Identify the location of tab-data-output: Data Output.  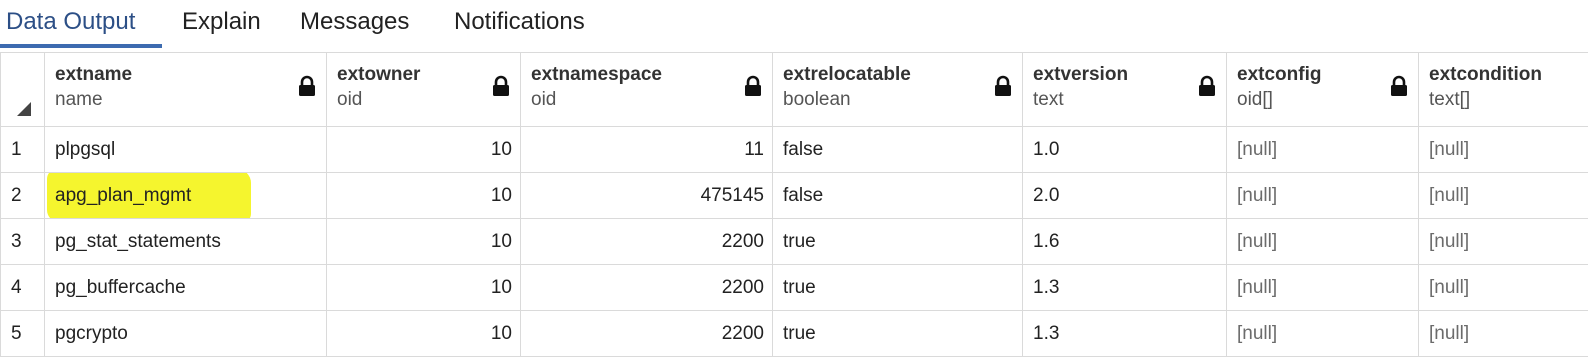
(81, 24).